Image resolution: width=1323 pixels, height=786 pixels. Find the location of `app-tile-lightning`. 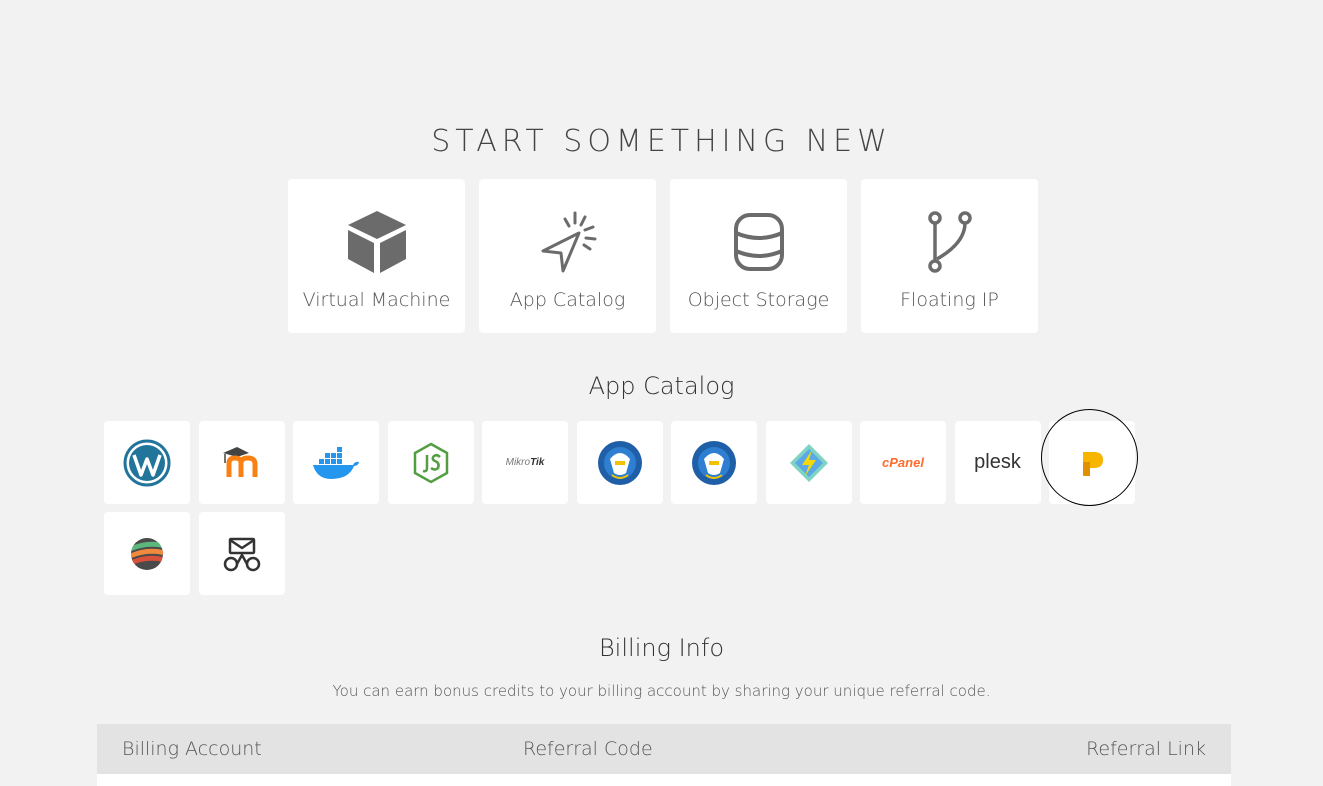

app-tile-lightning is located at coordinates (808, 462).